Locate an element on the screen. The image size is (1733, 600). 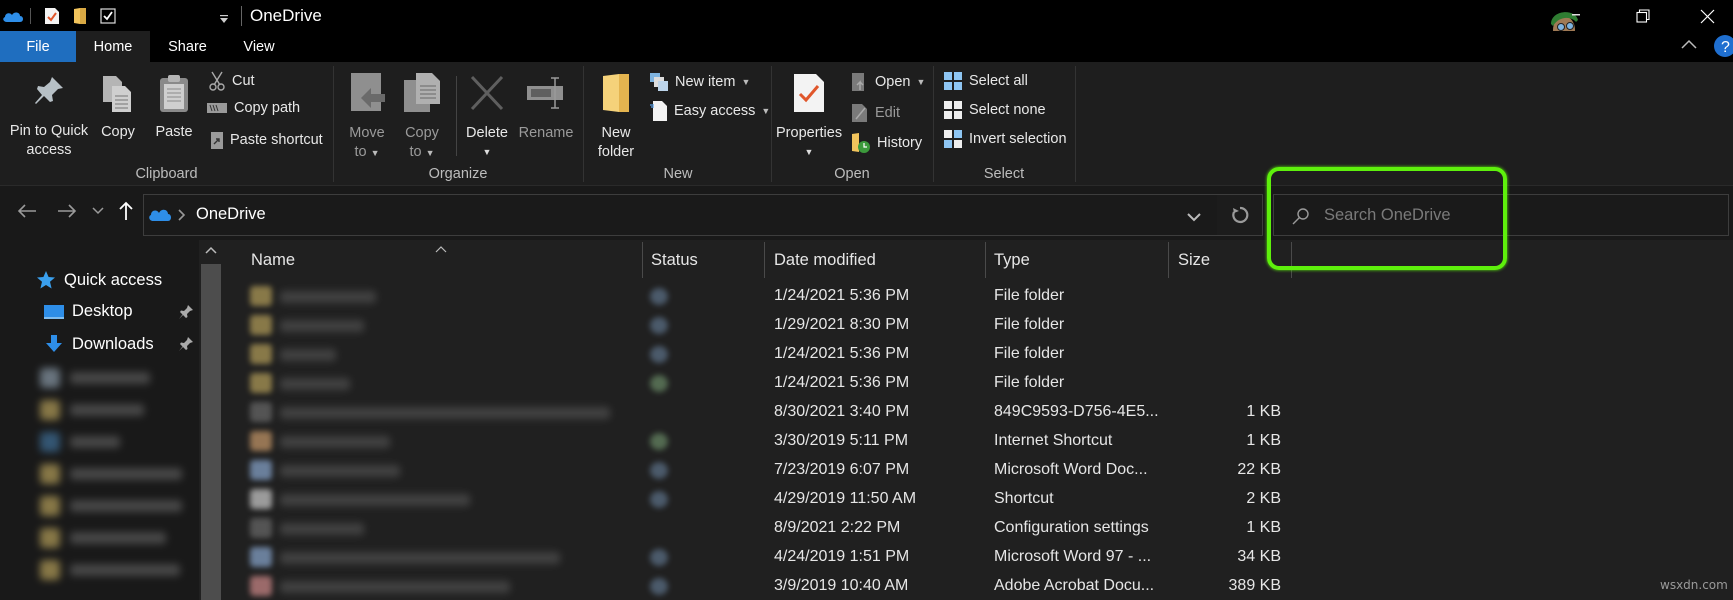
breadcrumb-onedrive: OneDrive is located at coordinates (231, 214).